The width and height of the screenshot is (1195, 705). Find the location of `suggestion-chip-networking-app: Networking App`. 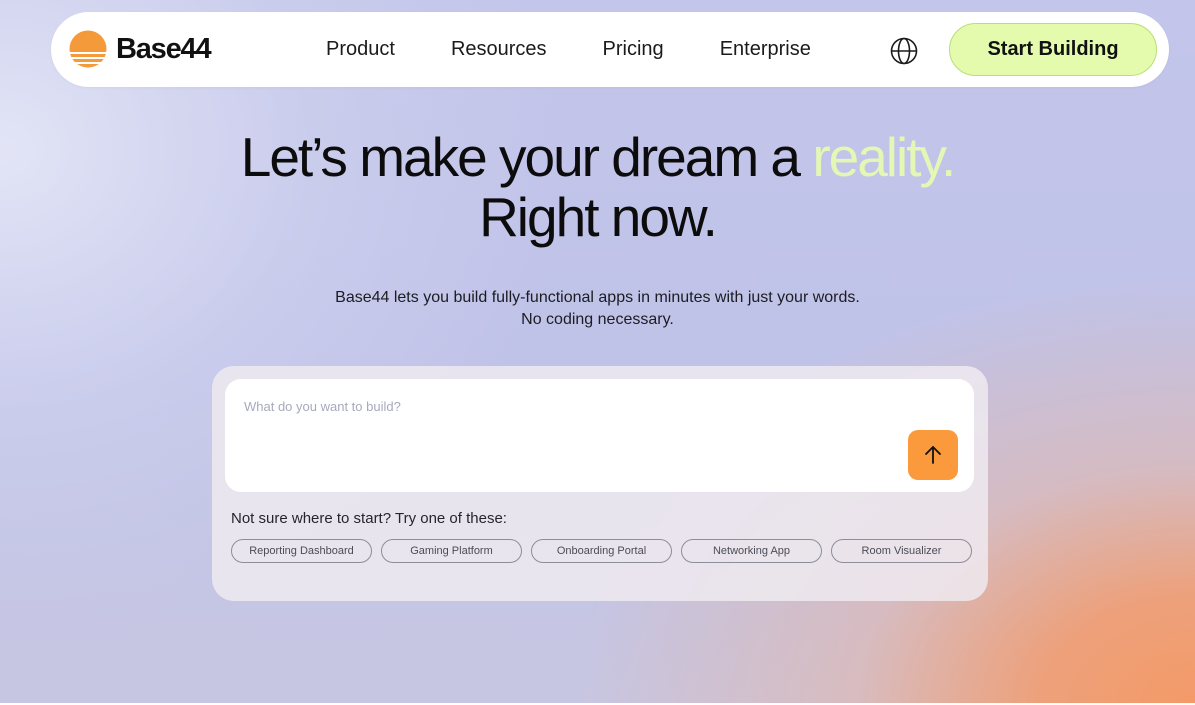

suggestion-chip-networking-app: Networking App is located at coordinates (751, 551).